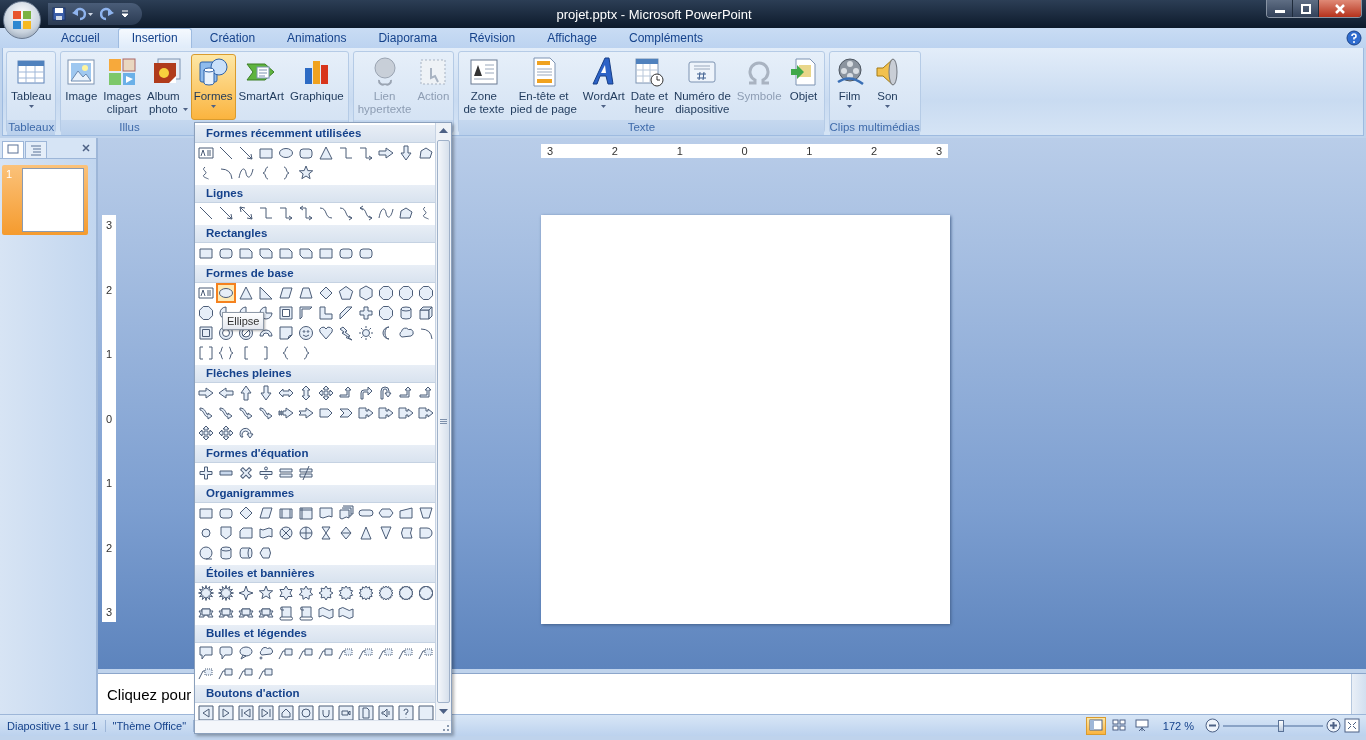 This screenshot has height=740, width=1366. Describe the element at coordinates (315, 454) in the screenshot. I see `section-header: Formes d'équation` at that location.